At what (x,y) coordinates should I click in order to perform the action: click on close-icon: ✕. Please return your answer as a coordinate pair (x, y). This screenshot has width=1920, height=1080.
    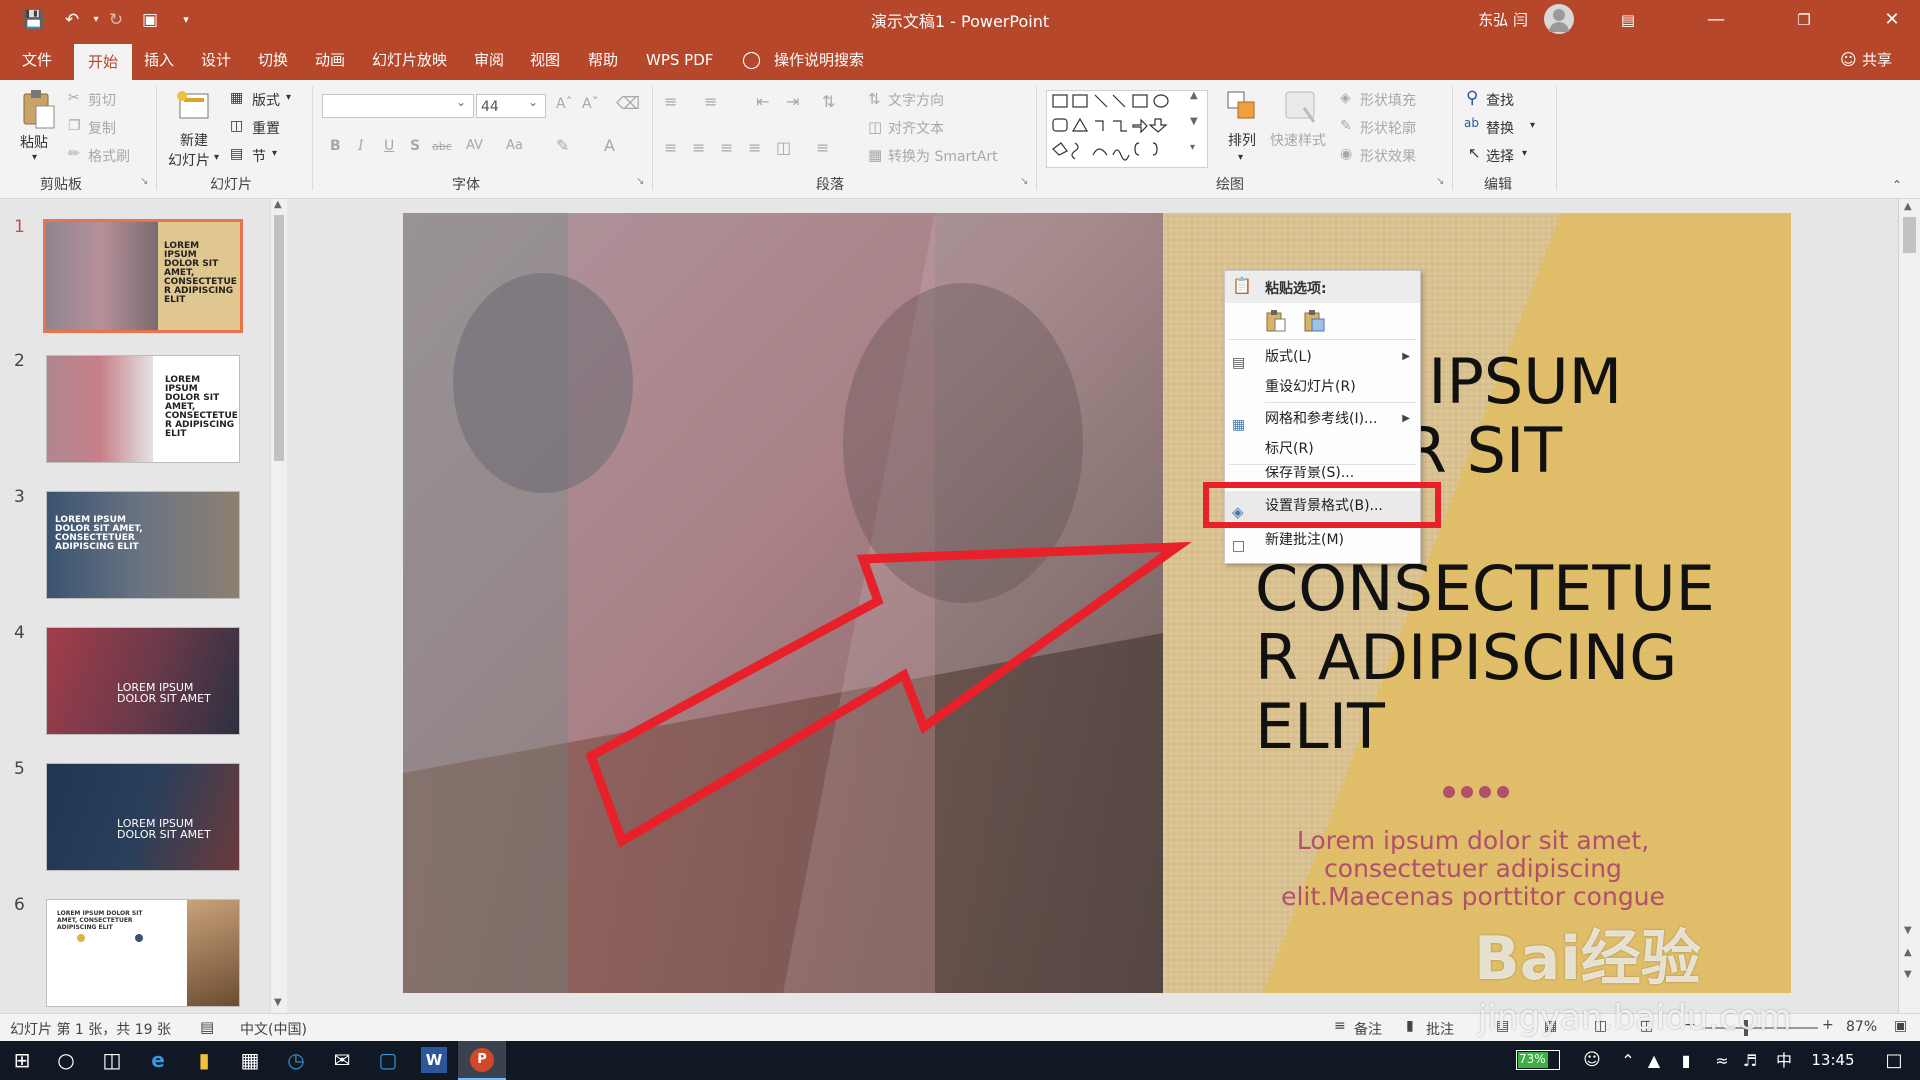
    Looking at the image, I should click on (1892, 20).